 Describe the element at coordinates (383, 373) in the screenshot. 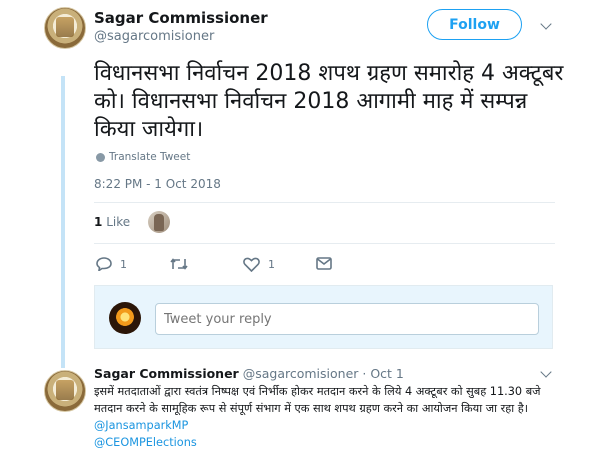

I see `reply-date: · Oct 1` at that location.